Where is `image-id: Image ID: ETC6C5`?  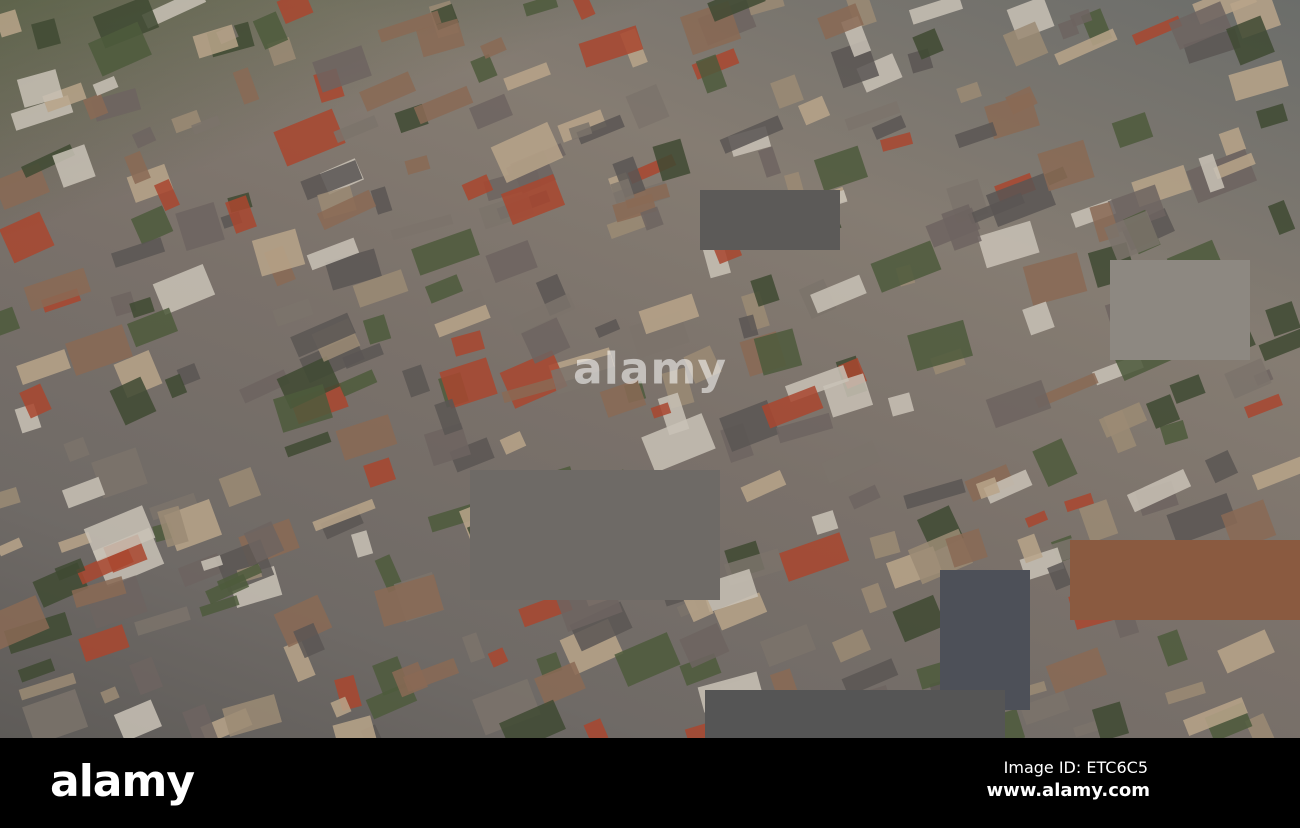 image-id: Image ID: ETC6C5 is located at coordinates (1075, 767).